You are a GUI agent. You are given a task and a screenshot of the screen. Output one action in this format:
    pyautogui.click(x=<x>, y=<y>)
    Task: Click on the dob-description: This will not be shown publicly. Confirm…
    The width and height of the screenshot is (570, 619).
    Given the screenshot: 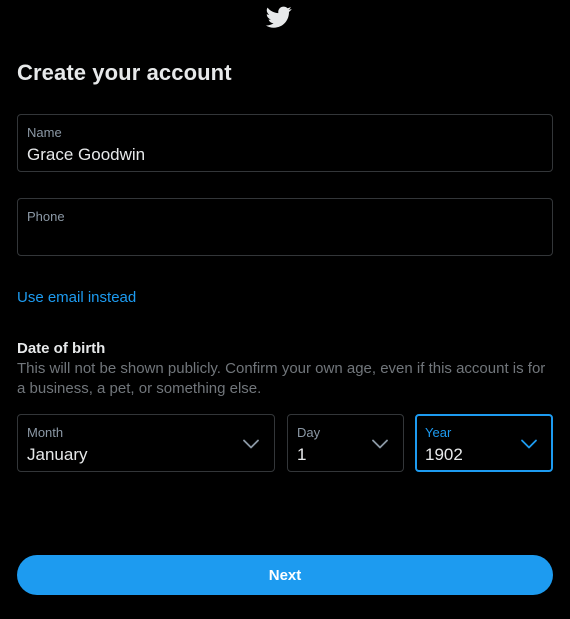 What is the action you would take?
    pyautogui.click(x=281, y=378)
    